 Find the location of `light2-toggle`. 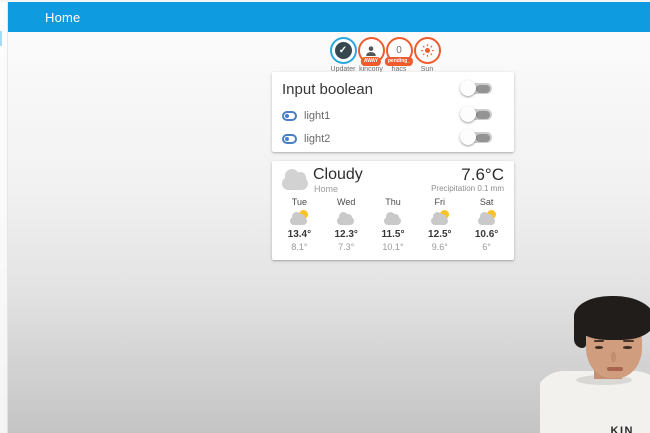

light2-toggle is located at coordinates (476, 137).